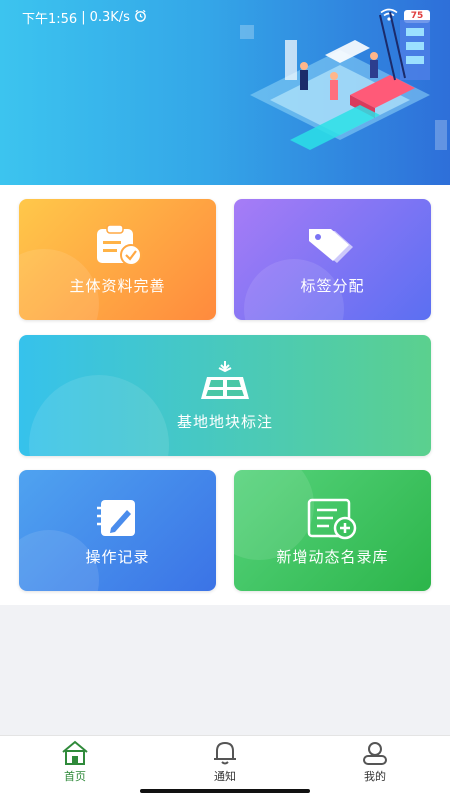  I want to click on tab-home: 首页, so click(75, 762).